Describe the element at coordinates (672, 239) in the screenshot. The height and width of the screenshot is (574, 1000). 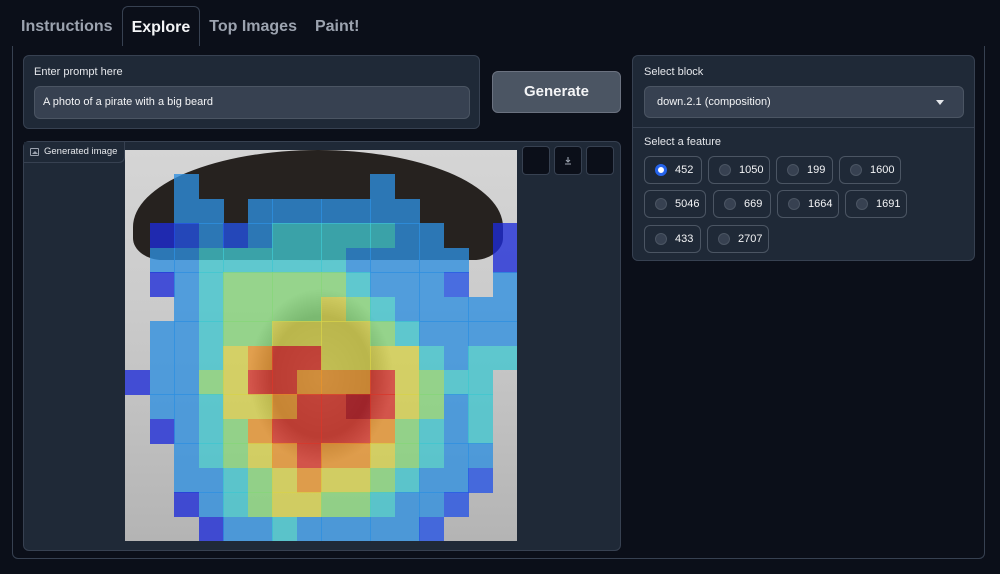
I see `feature-option-433: 433` at that location.